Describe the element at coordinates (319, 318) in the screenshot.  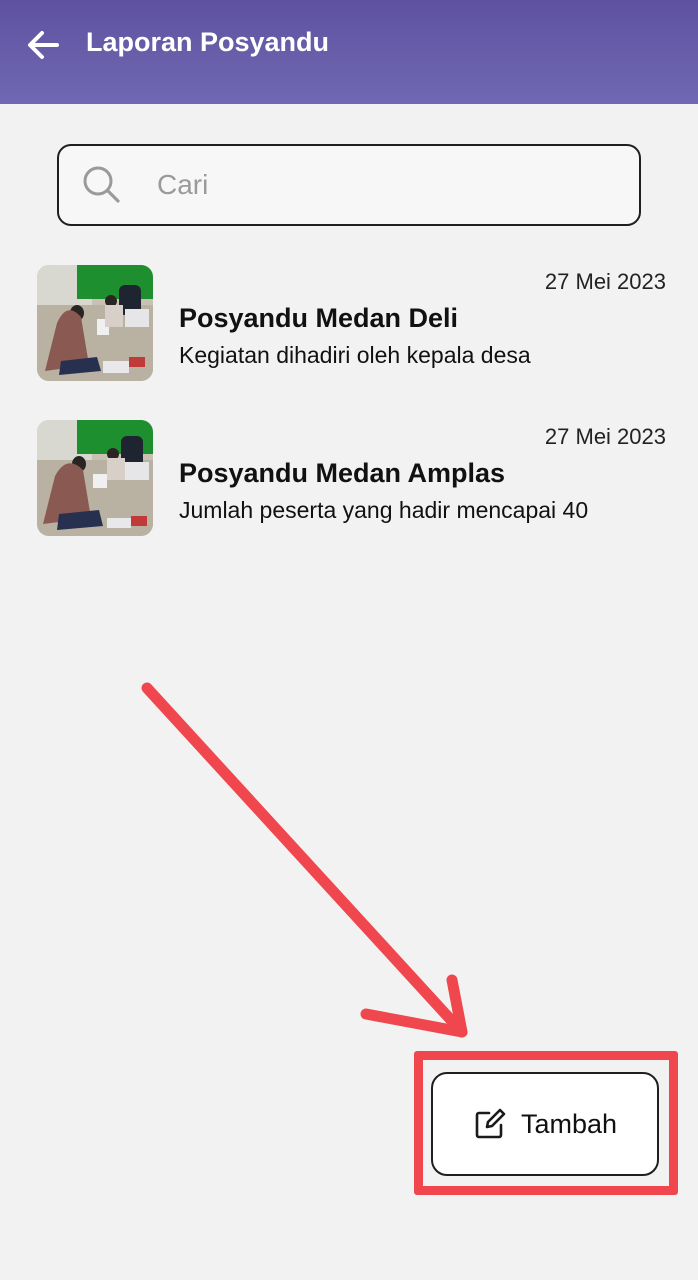
I see `report-title: Posyandu Medan Deli` at that location.